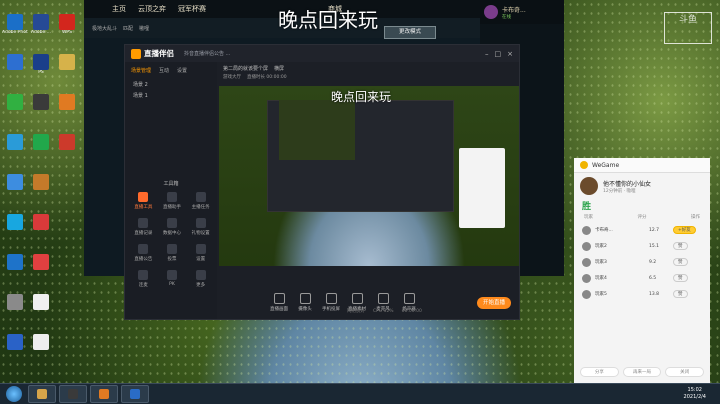 The width and height of the screenshot is (720, 404). I want to click on tool-item: 设置, so click(200, 253).